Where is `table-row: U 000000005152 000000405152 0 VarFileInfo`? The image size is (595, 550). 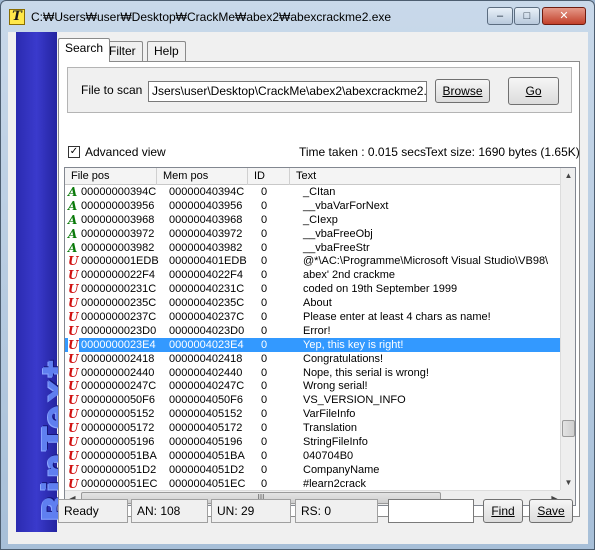 table-row: U 000000005152 000000405152 0 VarFileInfo is located at coordinates (313, 414).